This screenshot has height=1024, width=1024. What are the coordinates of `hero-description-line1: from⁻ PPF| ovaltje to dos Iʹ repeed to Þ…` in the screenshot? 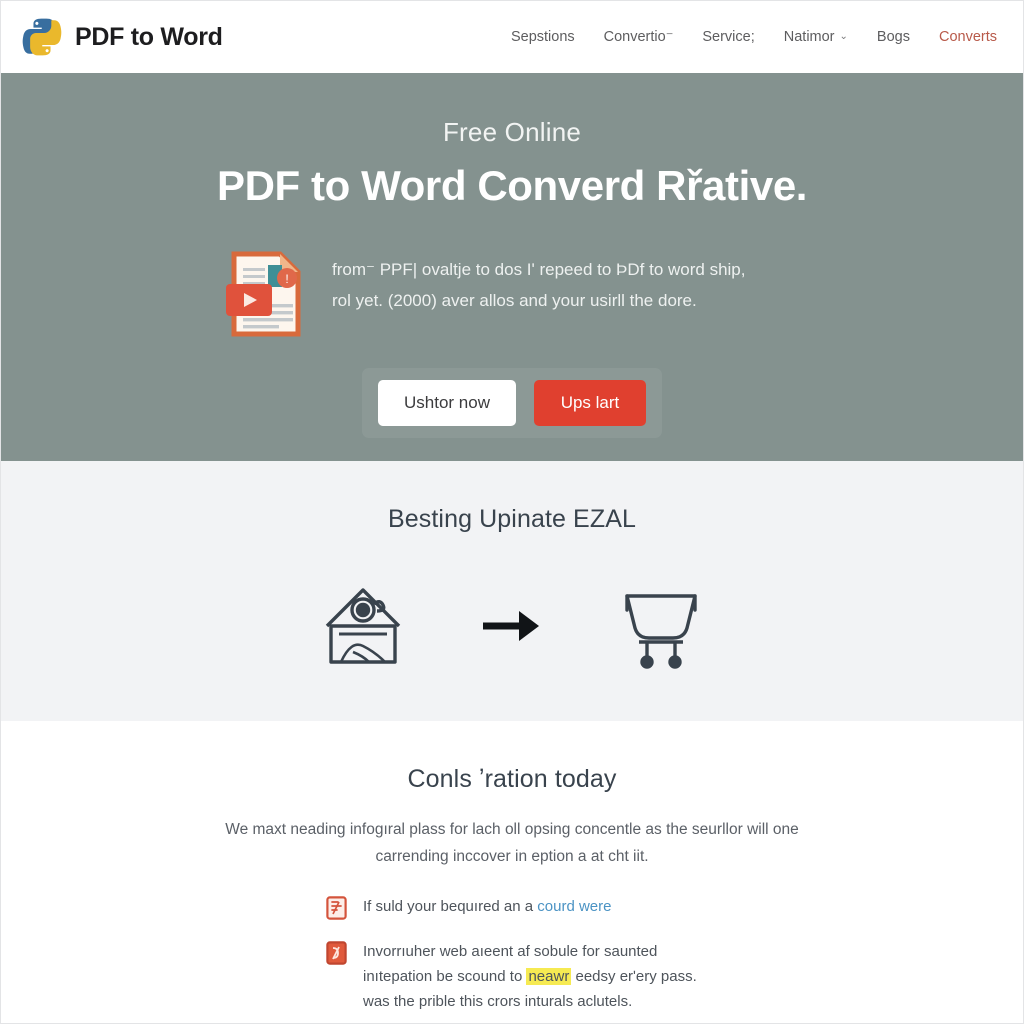 It's located at (539, 269).